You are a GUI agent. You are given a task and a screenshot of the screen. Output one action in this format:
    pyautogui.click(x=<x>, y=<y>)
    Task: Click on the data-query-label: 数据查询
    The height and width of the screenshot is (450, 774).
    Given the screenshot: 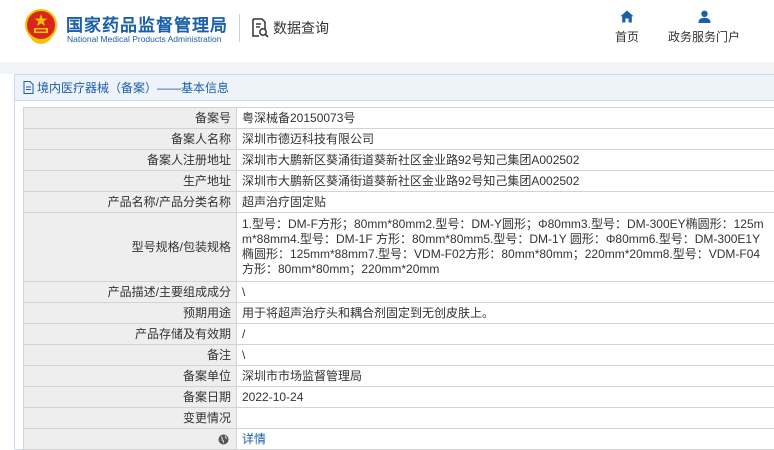 What is the action you would take?
    pyautogui.click(x=301, y=28)
    